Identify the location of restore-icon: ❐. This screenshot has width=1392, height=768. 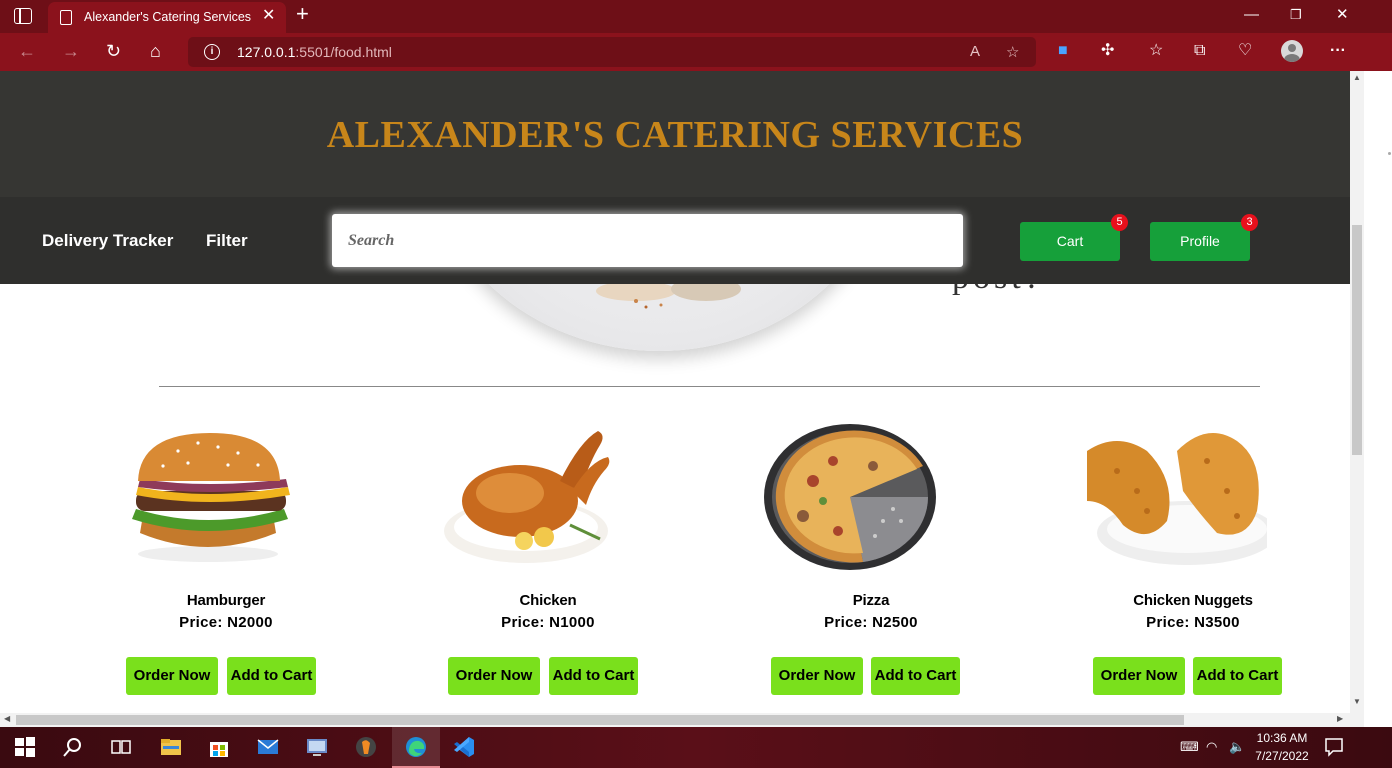
(1296, 15).